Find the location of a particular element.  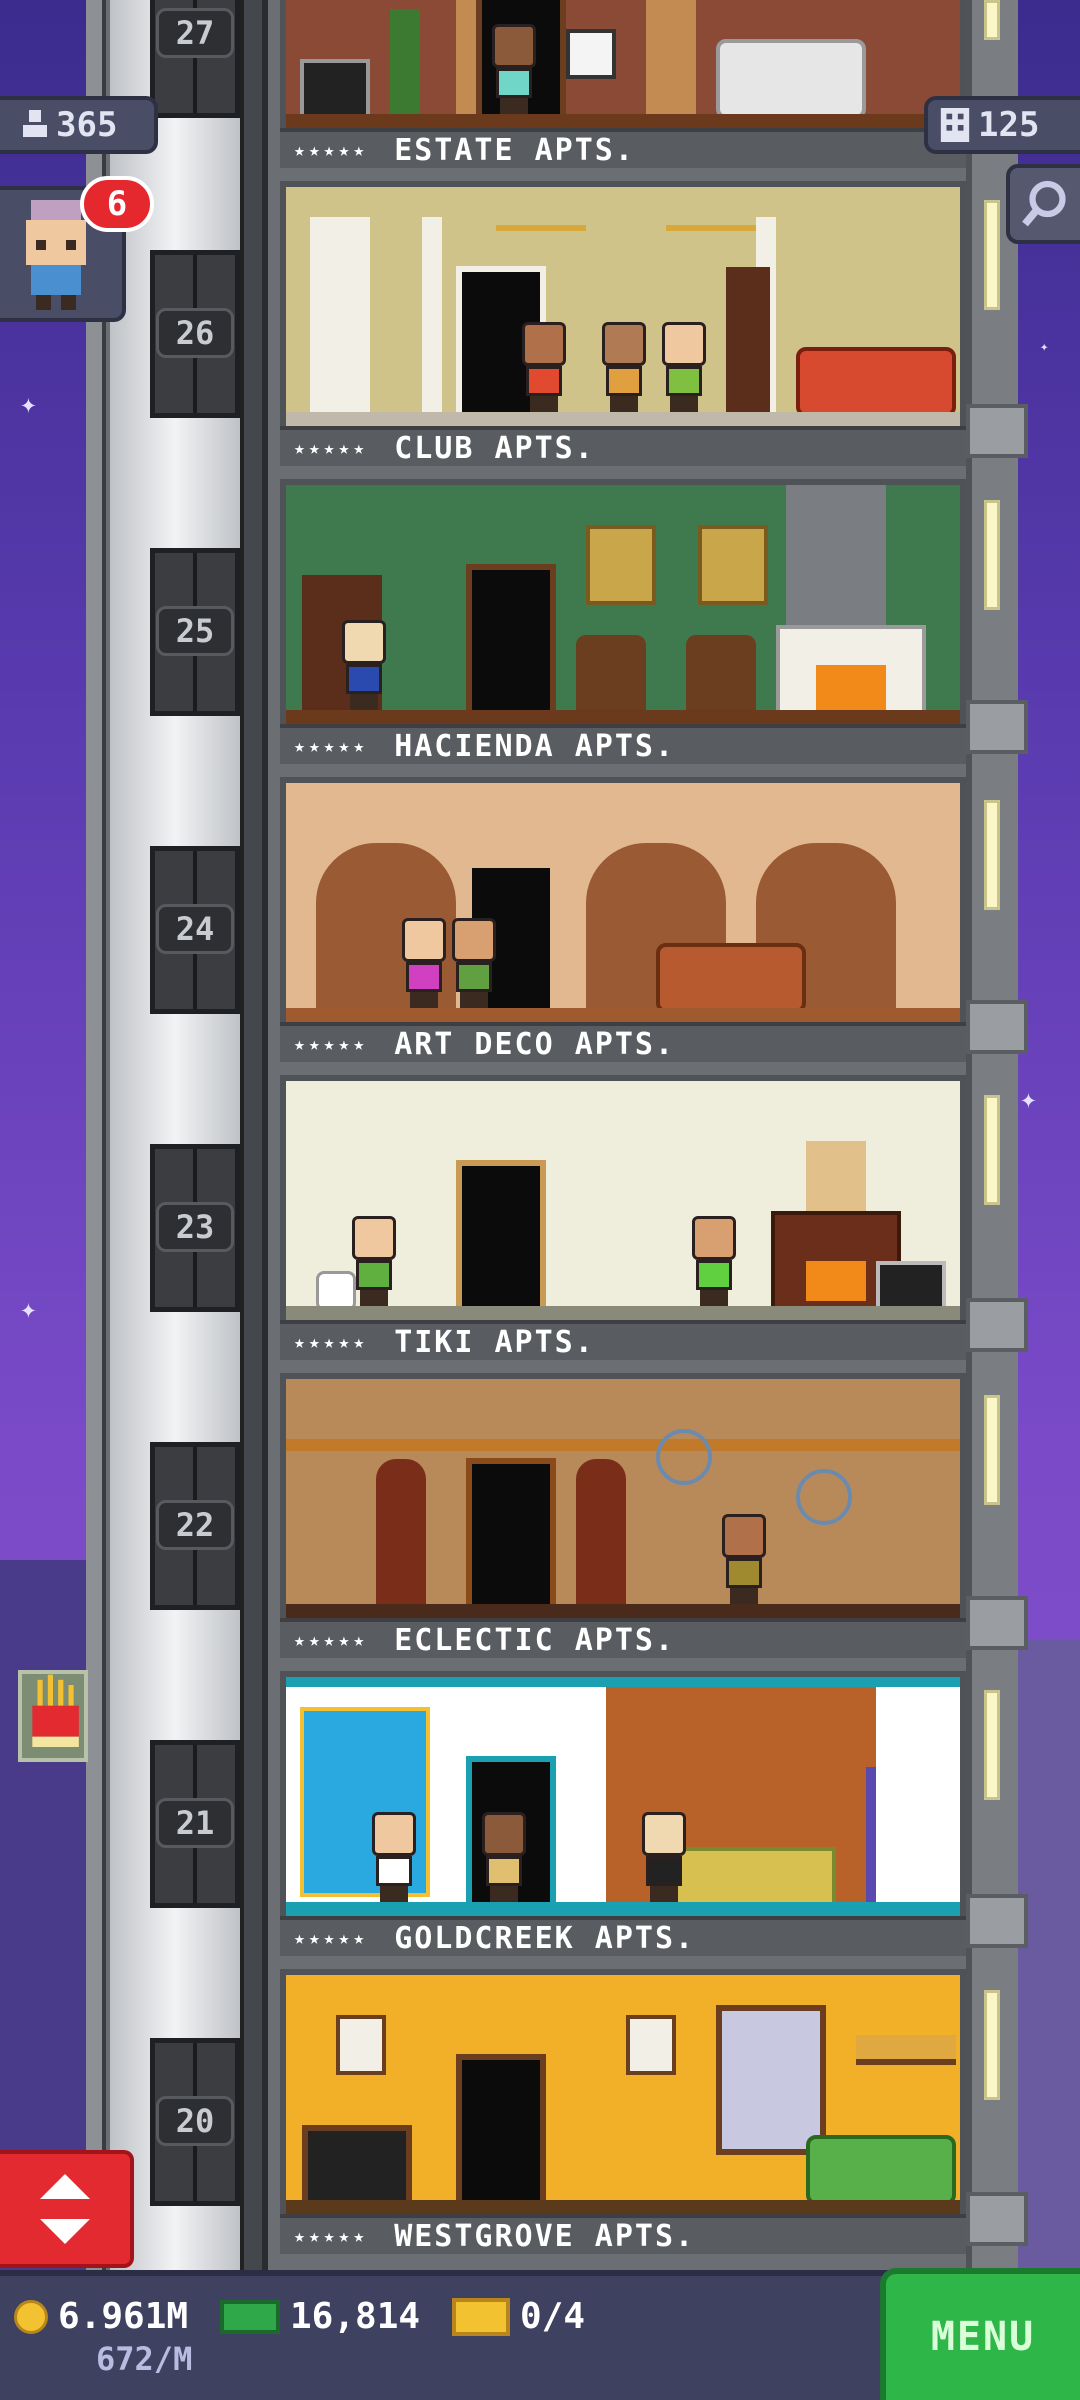

floor-number: 24 is located at coordinates (195, 929).